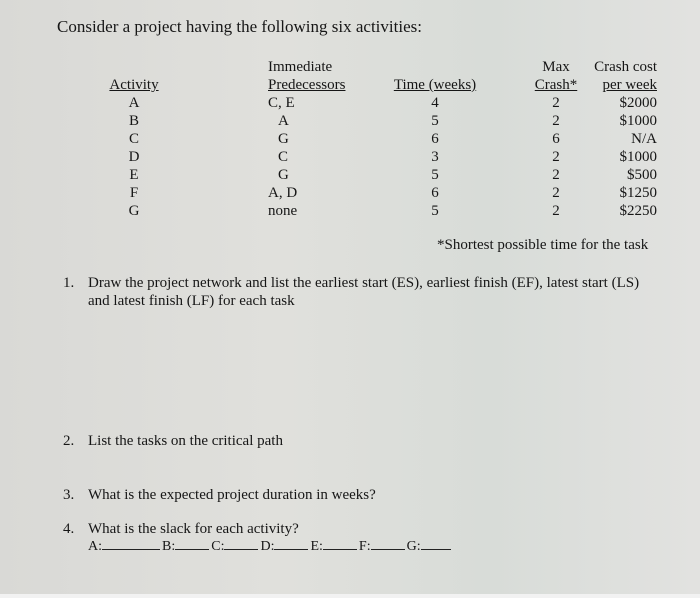  What do you see at coordinates (638, 103) in the screenshot?
I see `cell-crash-cost: $2000` at bounding box center [638, 103].